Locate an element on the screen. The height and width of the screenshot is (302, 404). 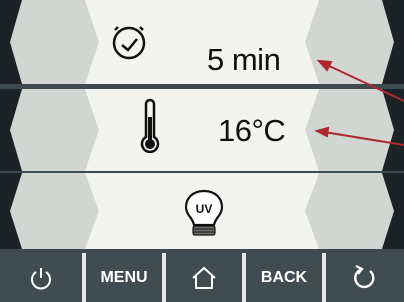
power-icon is located at coordinates (41, 278).